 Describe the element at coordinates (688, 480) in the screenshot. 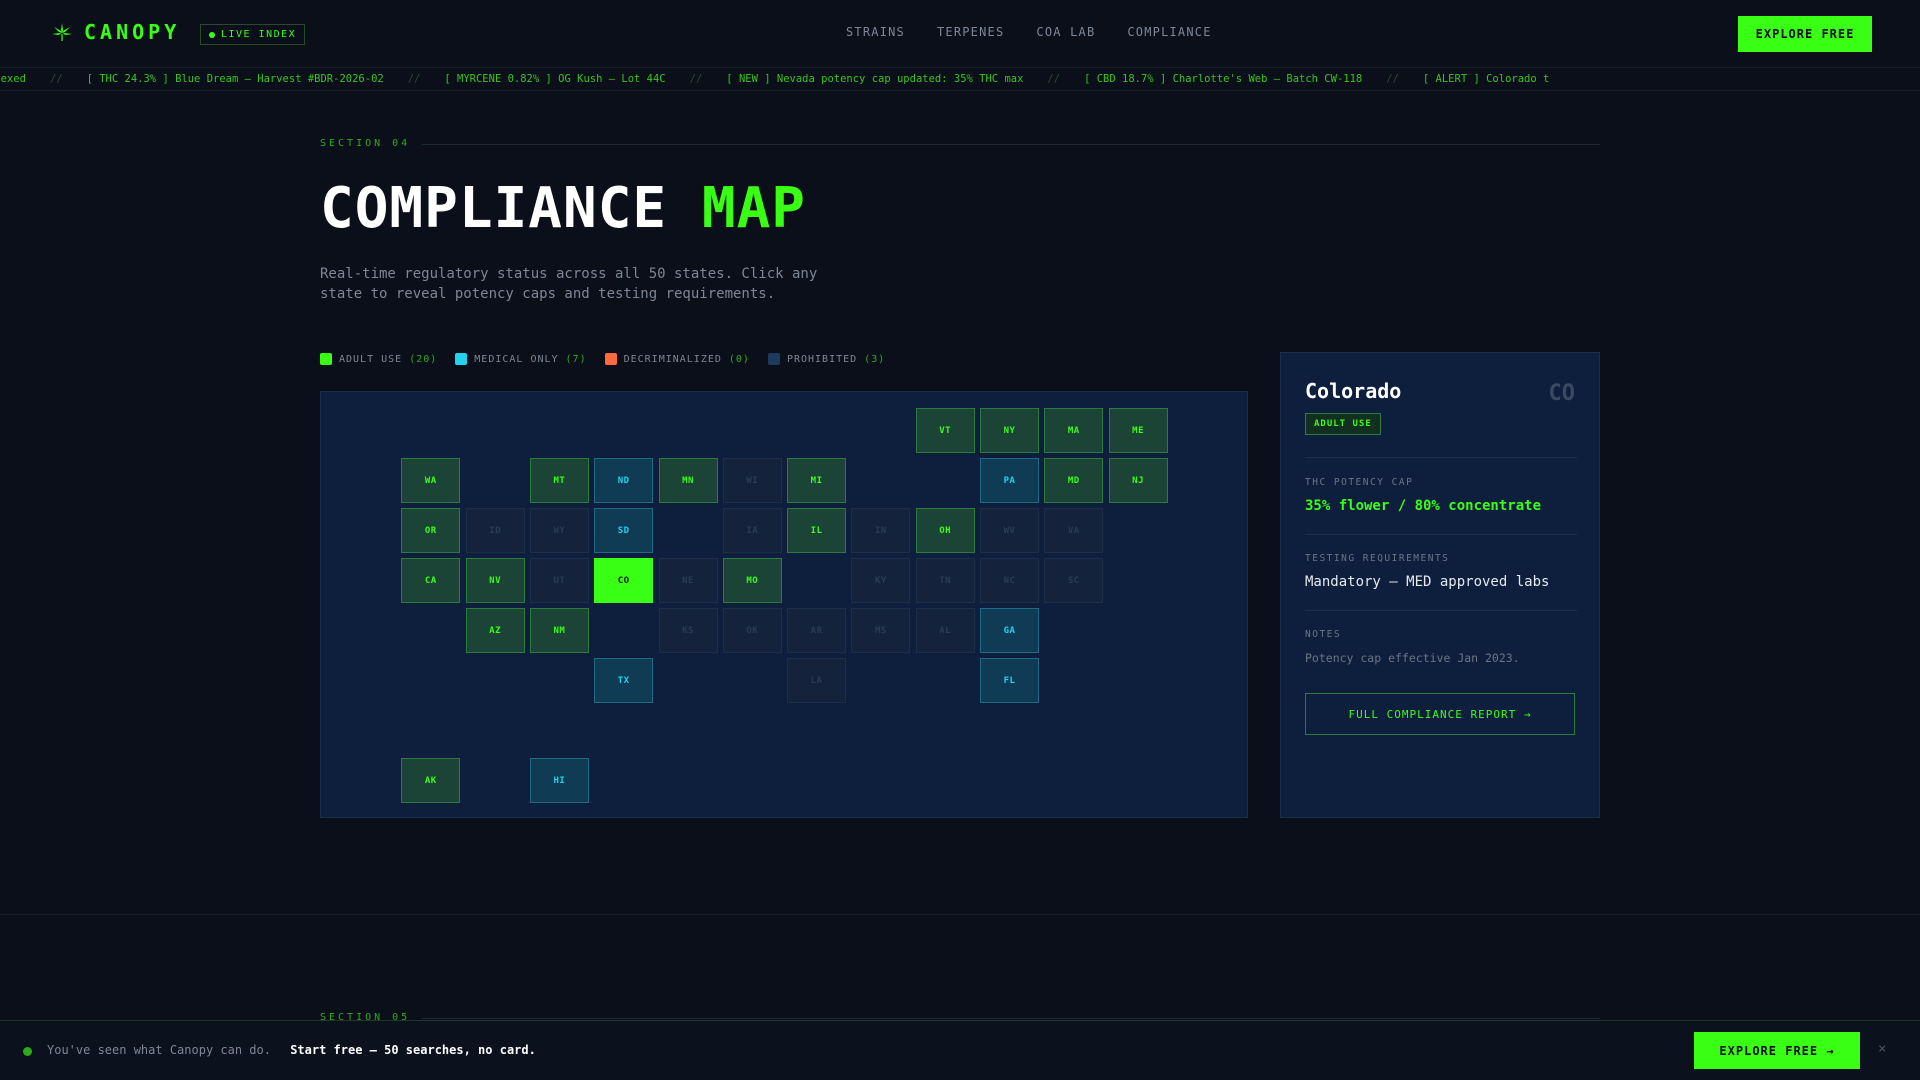

I see `state-tile-mn: MN` at that location.